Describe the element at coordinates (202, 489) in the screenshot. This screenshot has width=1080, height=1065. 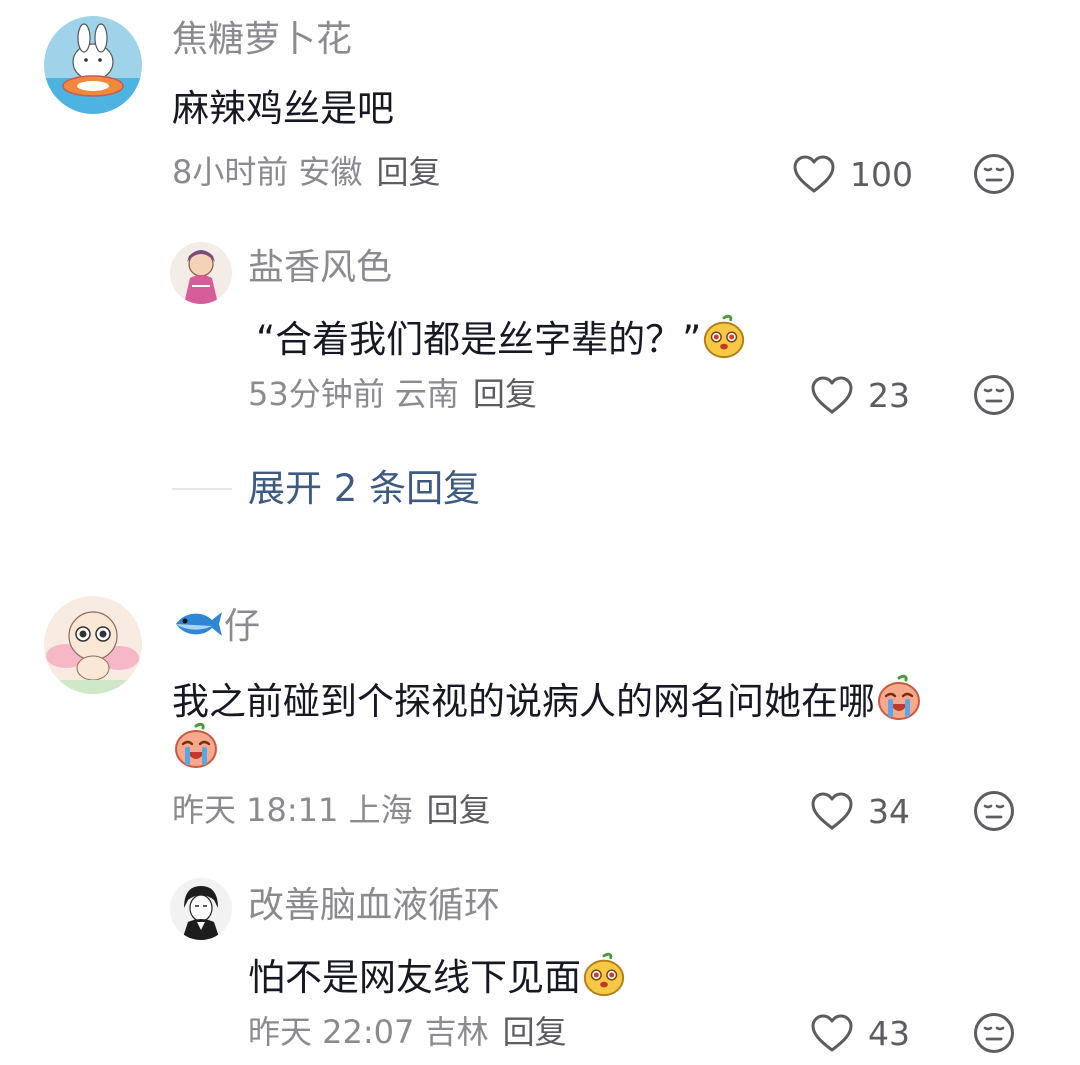
I see `divider` at that location.